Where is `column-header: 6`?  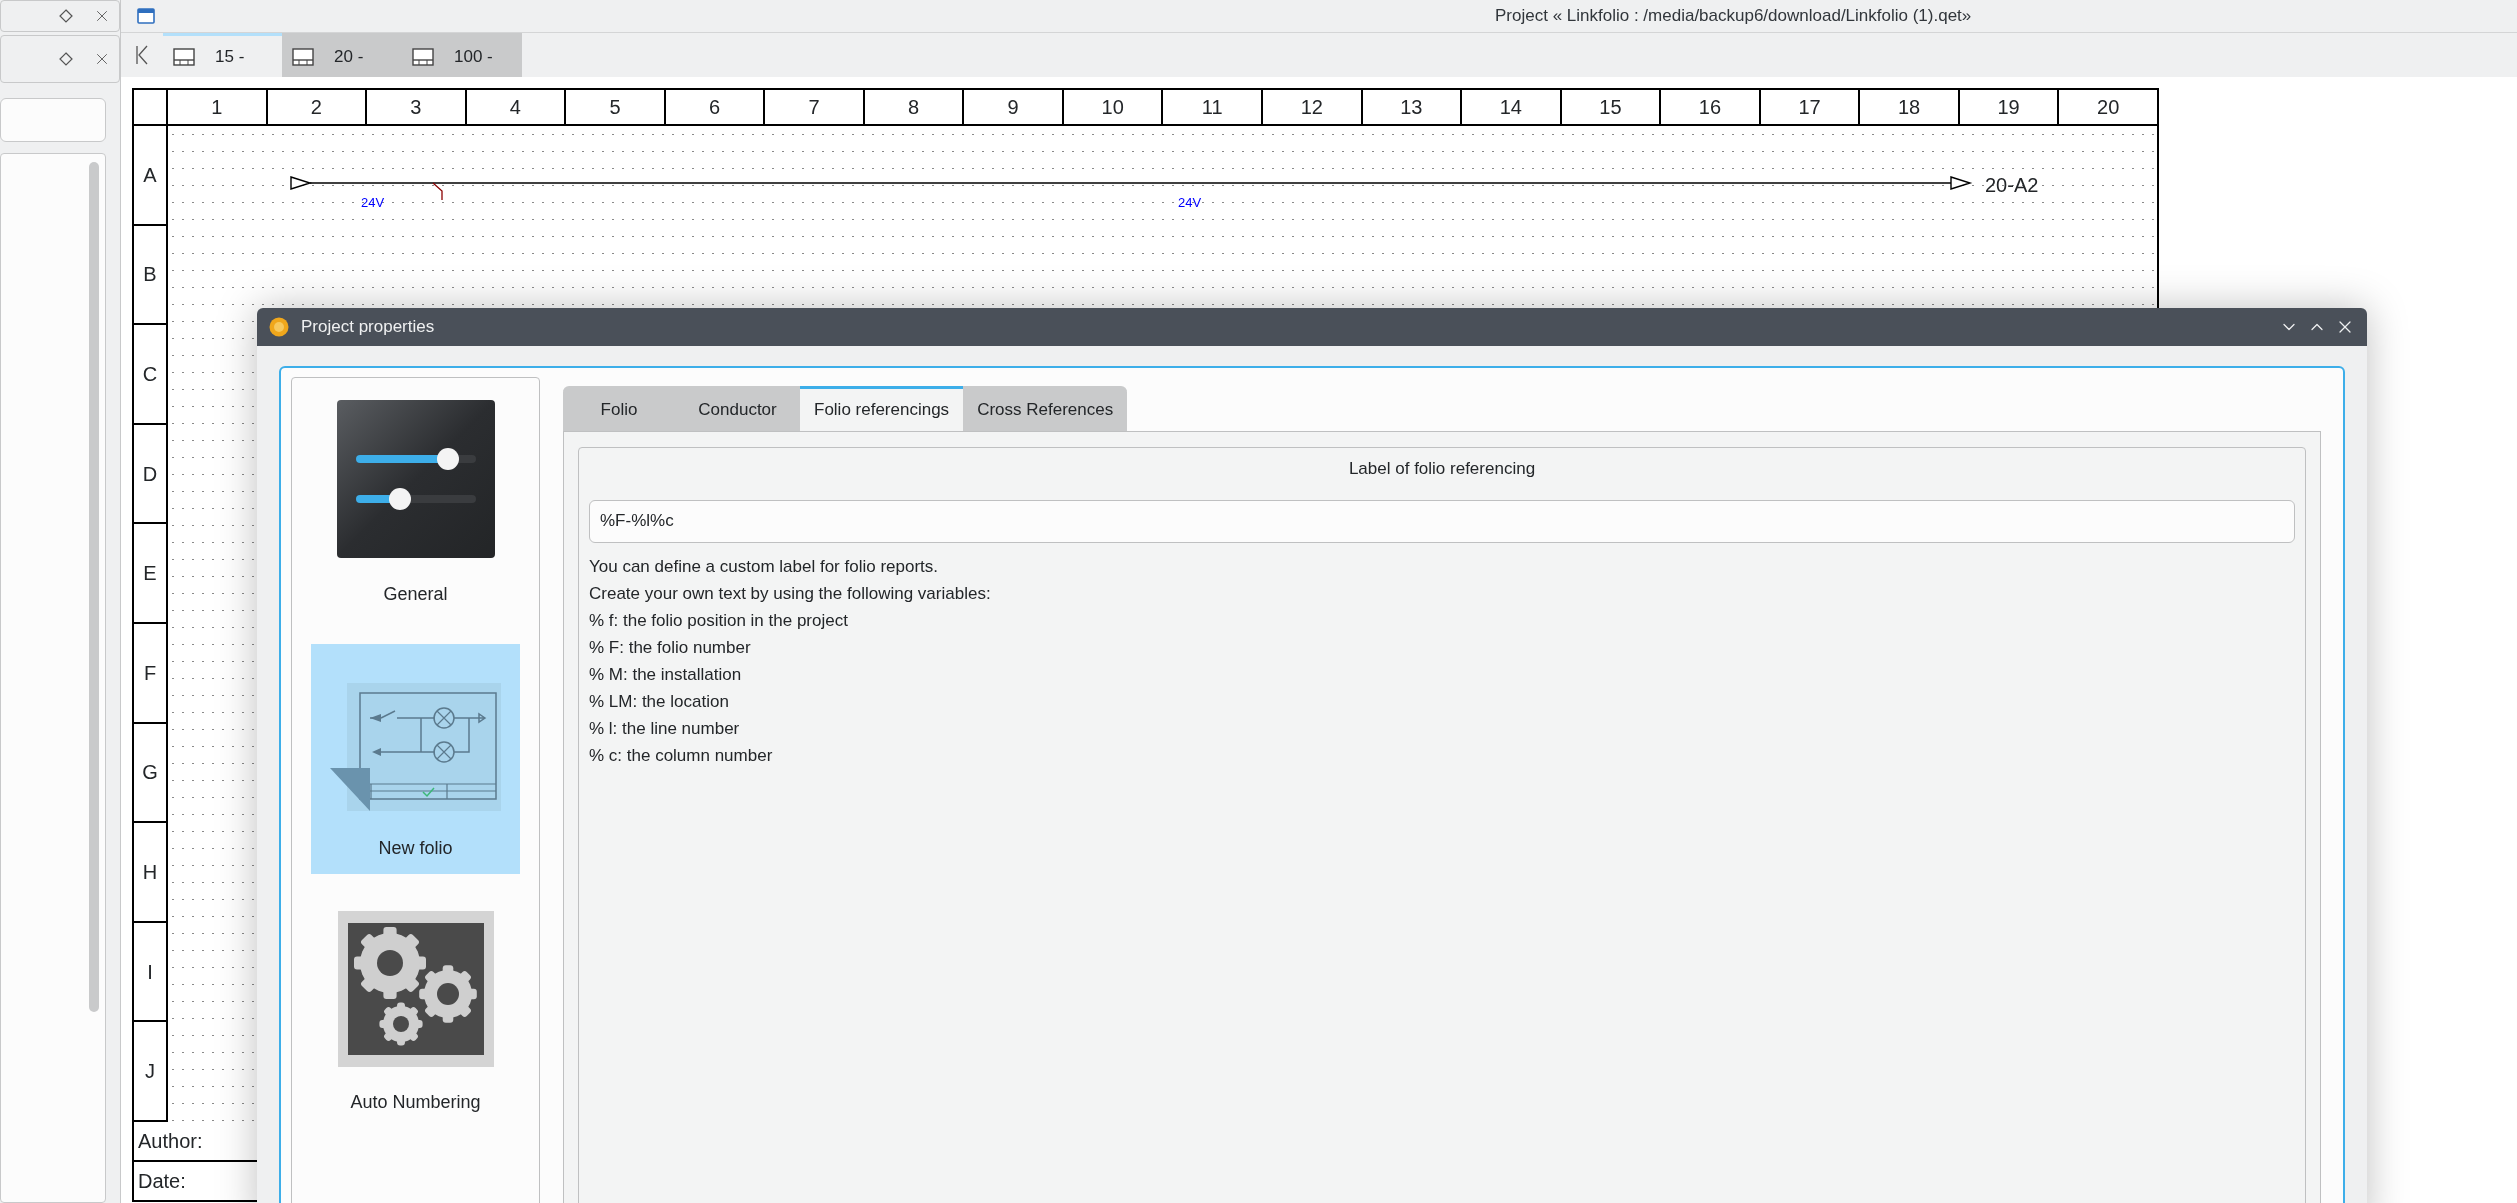 column-header: 6 is located at coordinates (715, 107).